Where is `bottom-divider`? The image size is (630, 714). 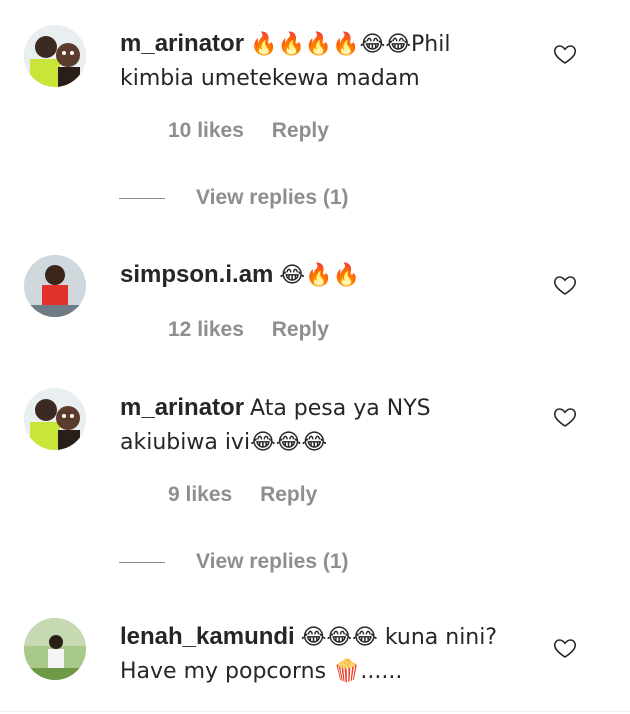 bottom-divider is located at coordinates (315, 711).